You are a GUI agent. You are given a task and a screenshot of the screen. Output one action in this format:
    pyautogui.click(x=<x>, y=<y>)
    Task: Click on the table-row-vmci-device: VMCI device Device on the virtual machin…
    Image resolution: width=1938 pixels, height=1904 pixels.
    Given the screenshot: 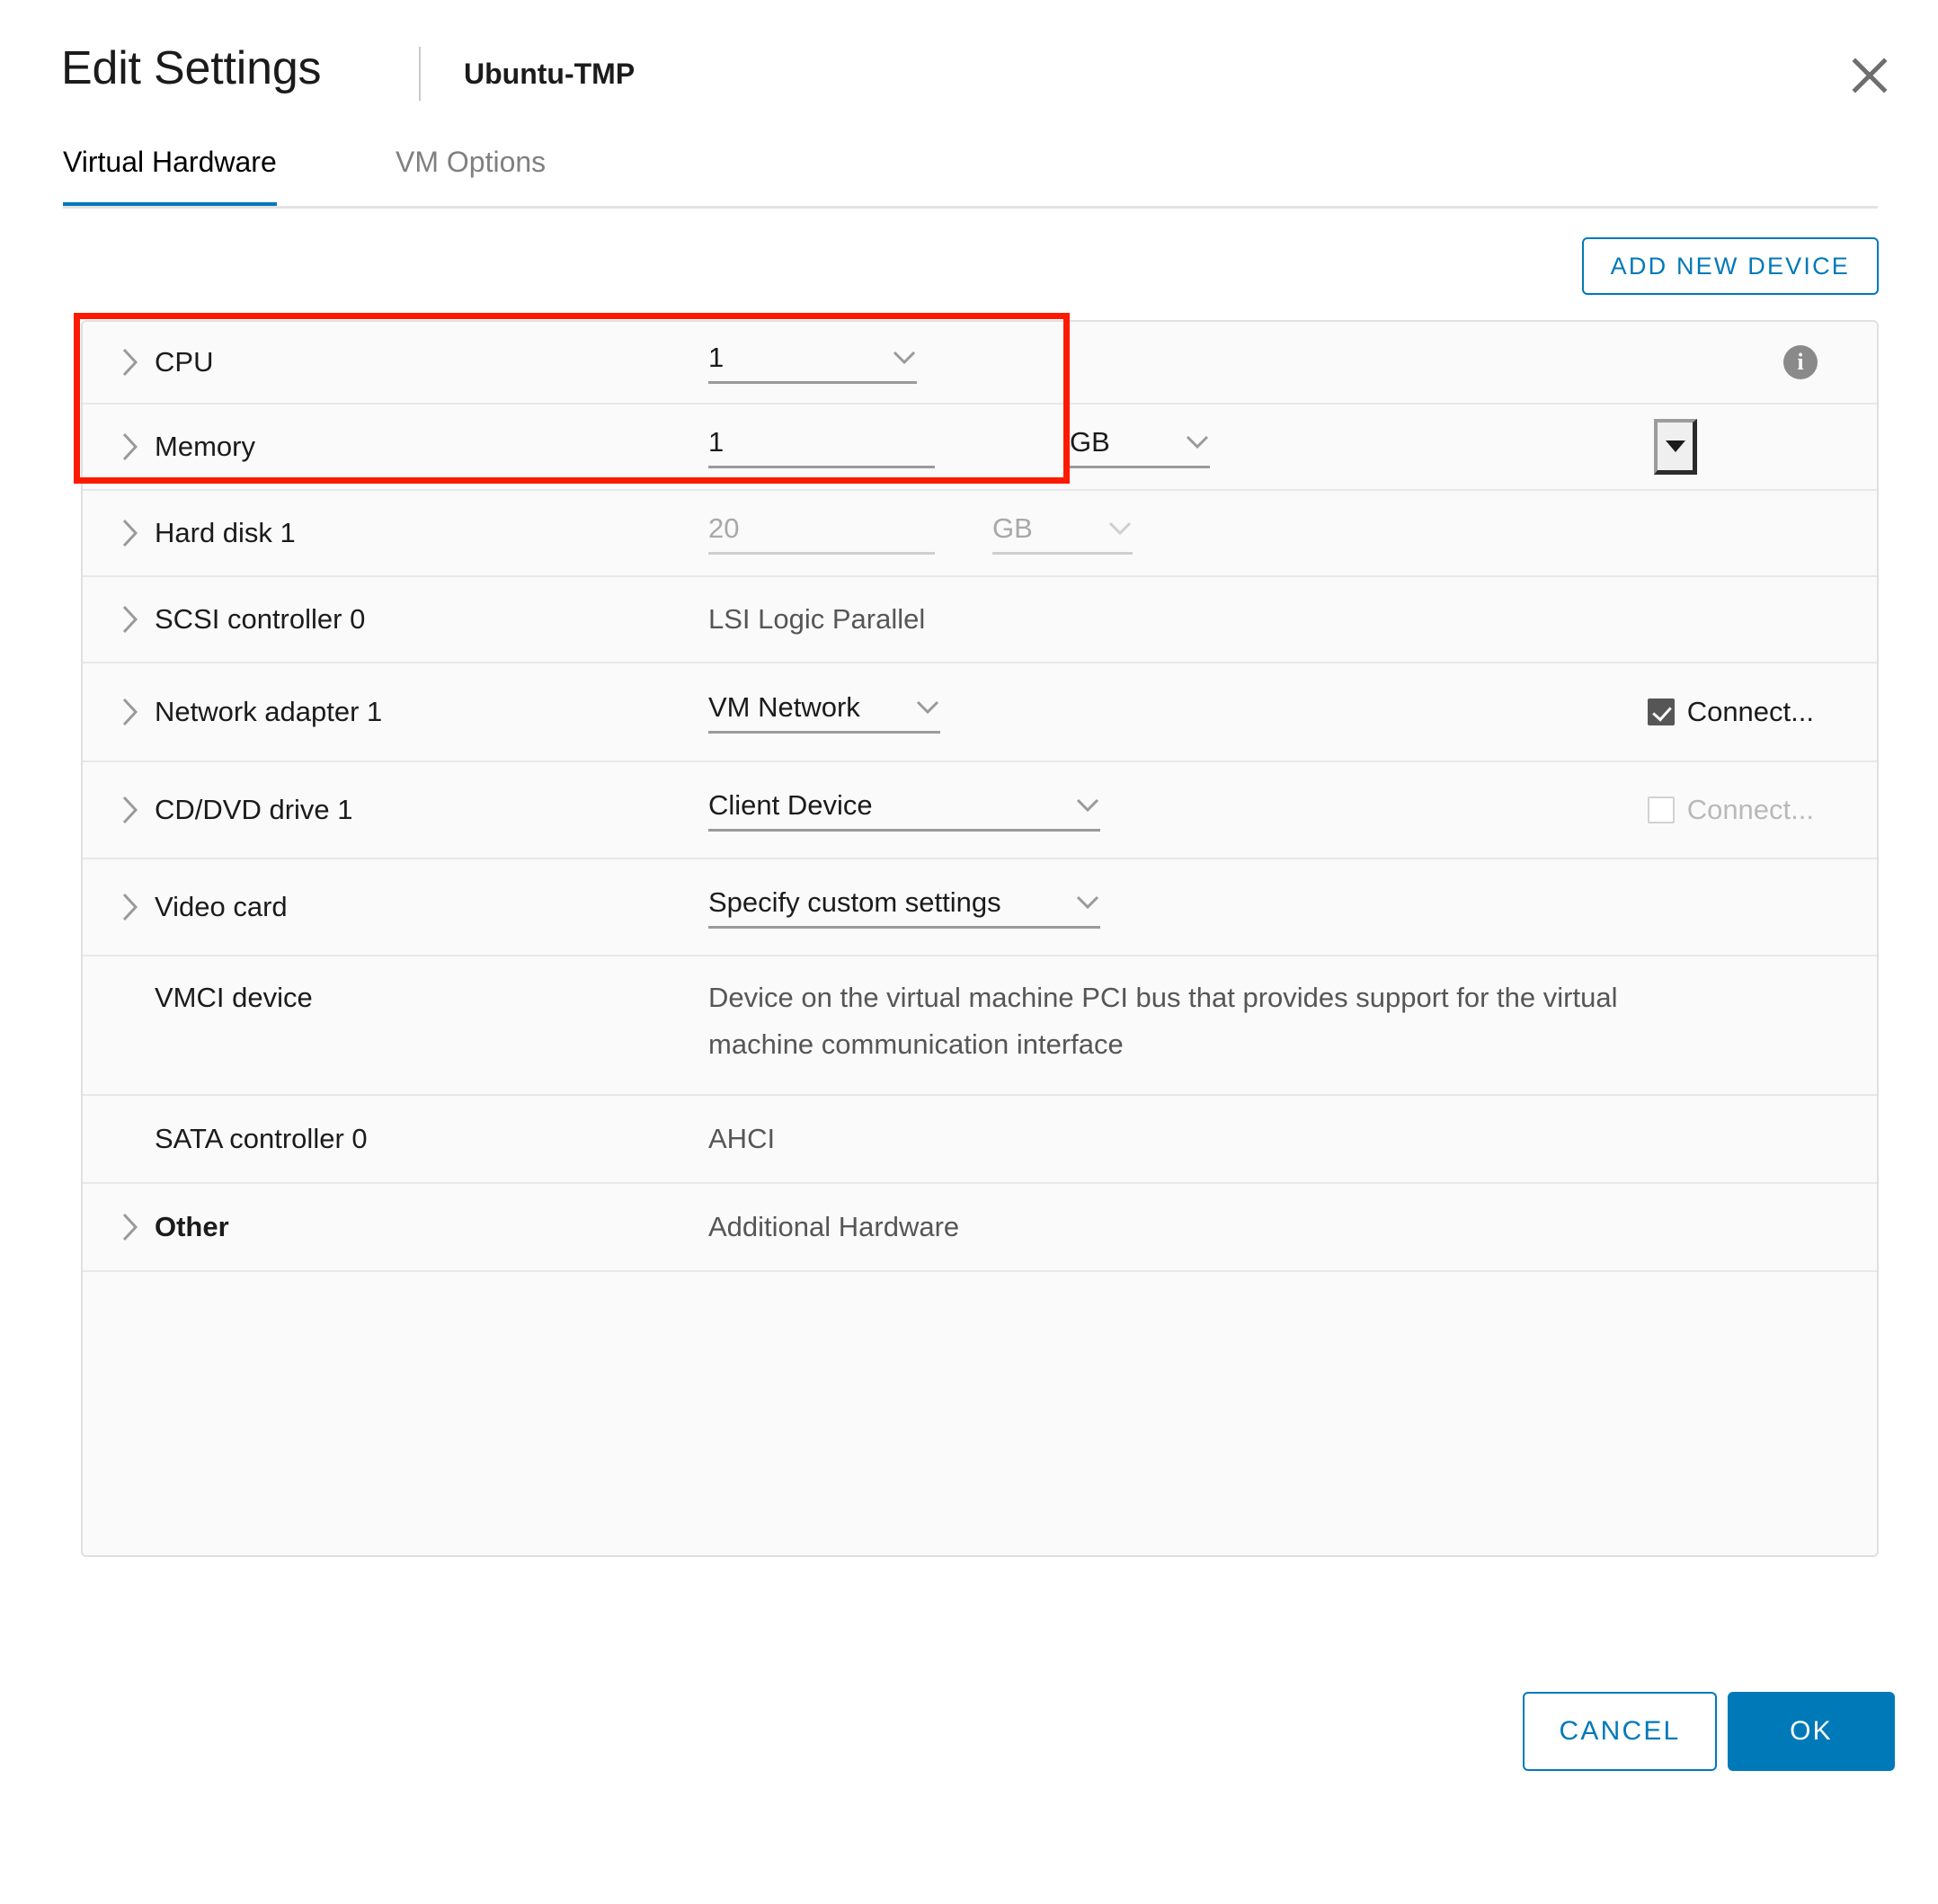 What is the action you would take?
    pyautogui.click(x=980, y=1026)
    